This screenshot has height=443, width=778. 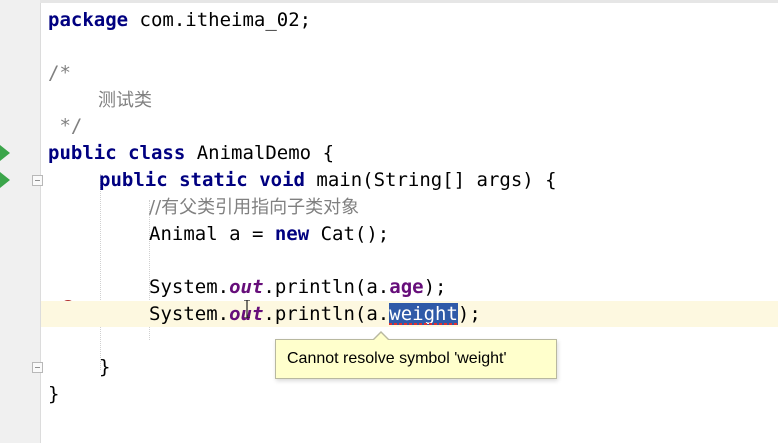 What do you see at coordinates (409, 153) in the screenshot?
I see `code-line-6: public class AnimalDemo {` at bounding box center [409, 153].